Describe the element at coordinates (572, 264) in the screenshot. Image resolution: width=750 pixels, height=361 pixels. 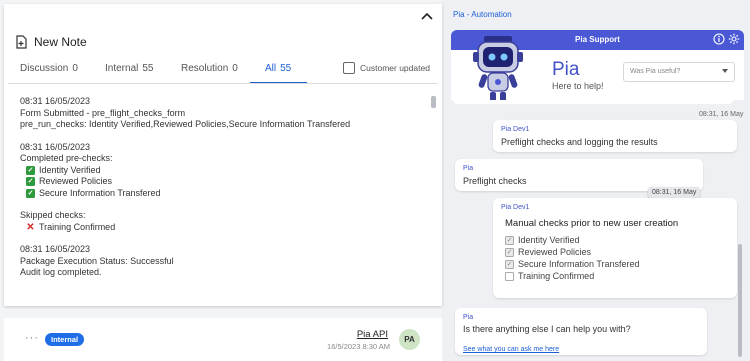
I see `checklist-item: ✓ Secure Information Transfered` at that location.